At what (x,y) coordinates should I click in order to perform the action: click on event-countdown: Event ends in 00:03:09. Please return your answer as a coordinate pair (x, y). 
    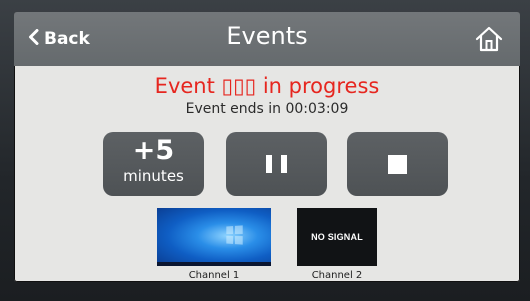
    Looking at the image, I should click on (267, 109).